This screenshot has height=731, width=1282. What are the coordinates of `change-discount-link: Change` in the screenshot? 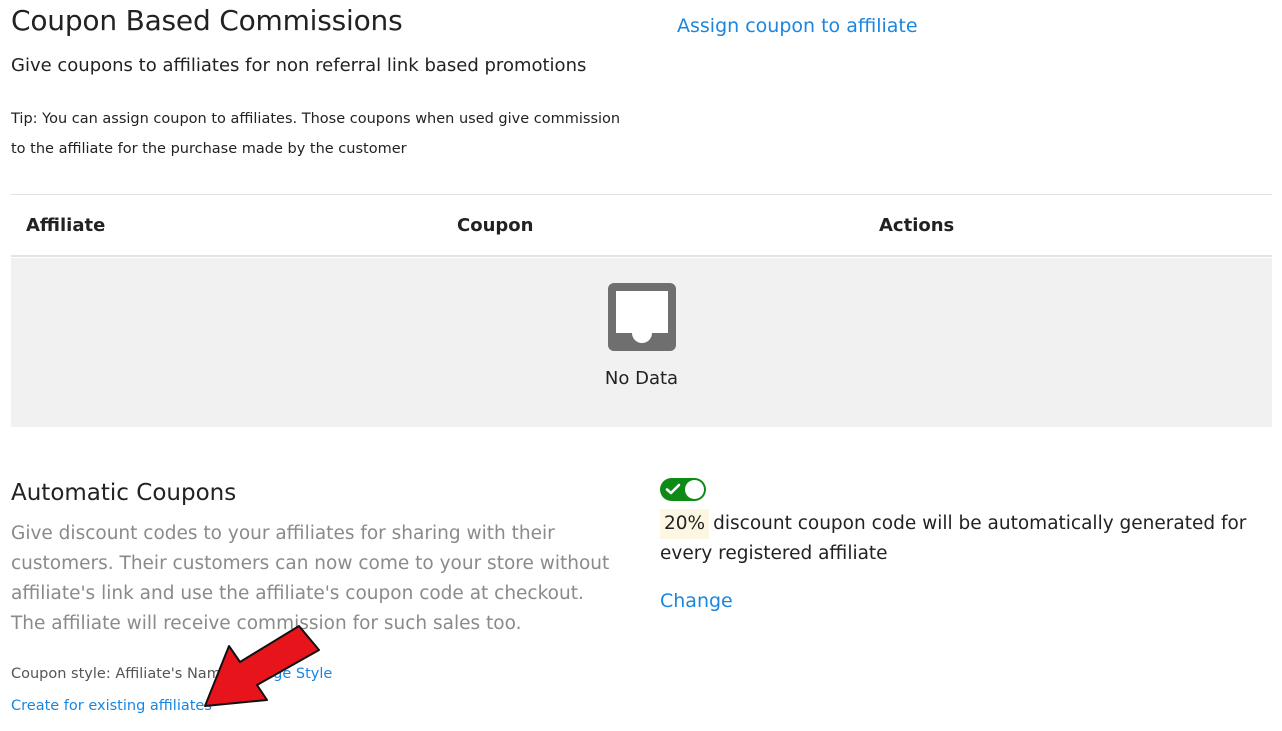 It's located at (696, 601).